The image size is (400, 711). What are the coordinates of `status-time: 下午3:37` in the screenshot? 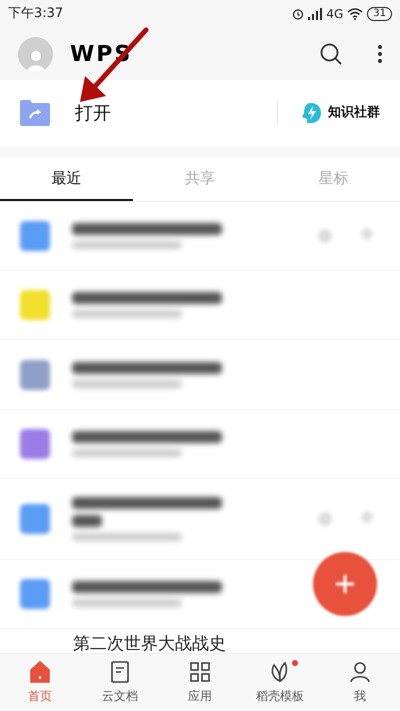 It's located at (36, 14).